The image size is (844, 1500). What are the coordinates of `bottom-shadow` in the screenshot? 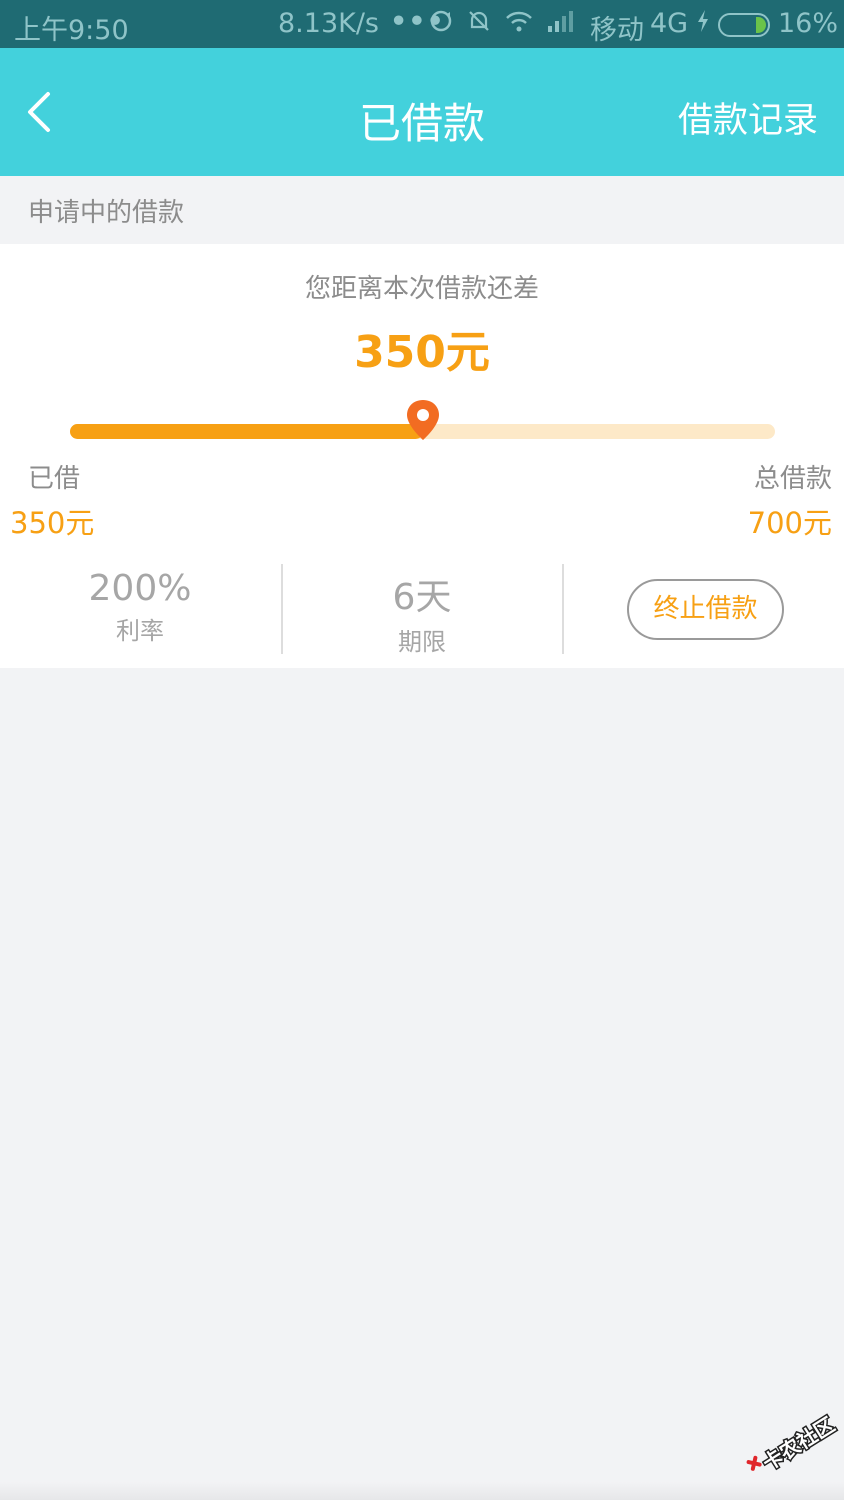 It's located at (422, 1491).